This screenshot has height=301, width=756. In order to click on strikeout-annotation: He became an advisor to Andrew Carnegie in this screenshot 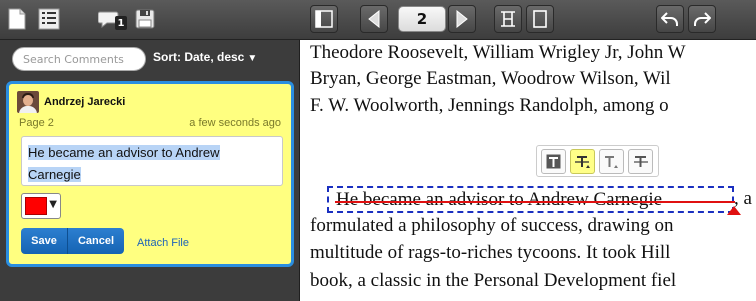, I will do `click(531, 199)`.